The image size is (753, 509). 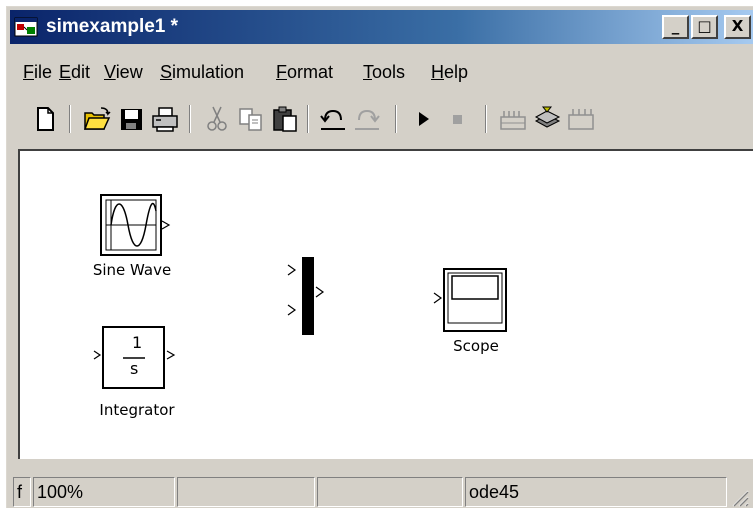 I want to click on open-button, so click(x=97, y=120).